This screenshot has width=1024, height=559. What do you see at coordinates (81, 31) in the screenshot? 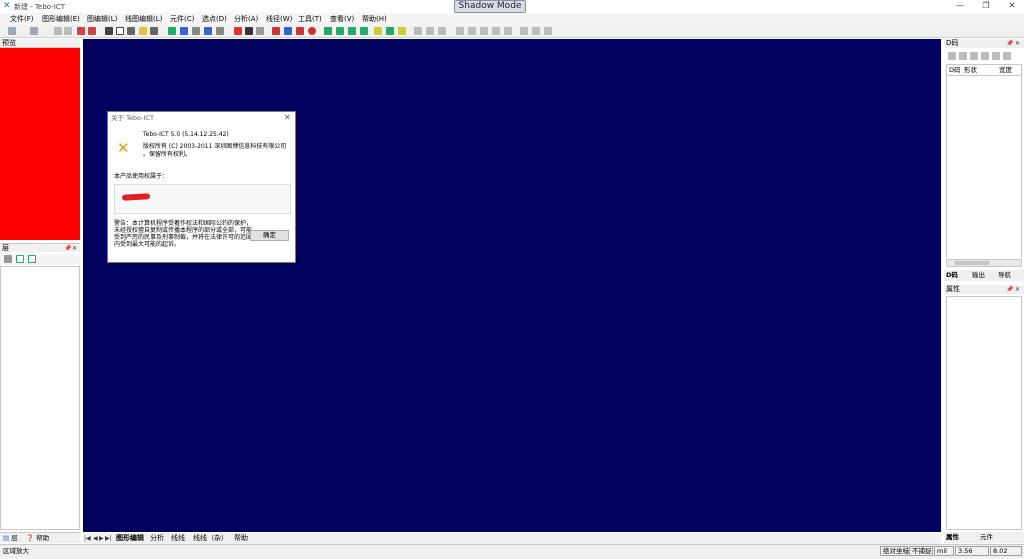
I see `move-icon` at bounding box center [81, 31].